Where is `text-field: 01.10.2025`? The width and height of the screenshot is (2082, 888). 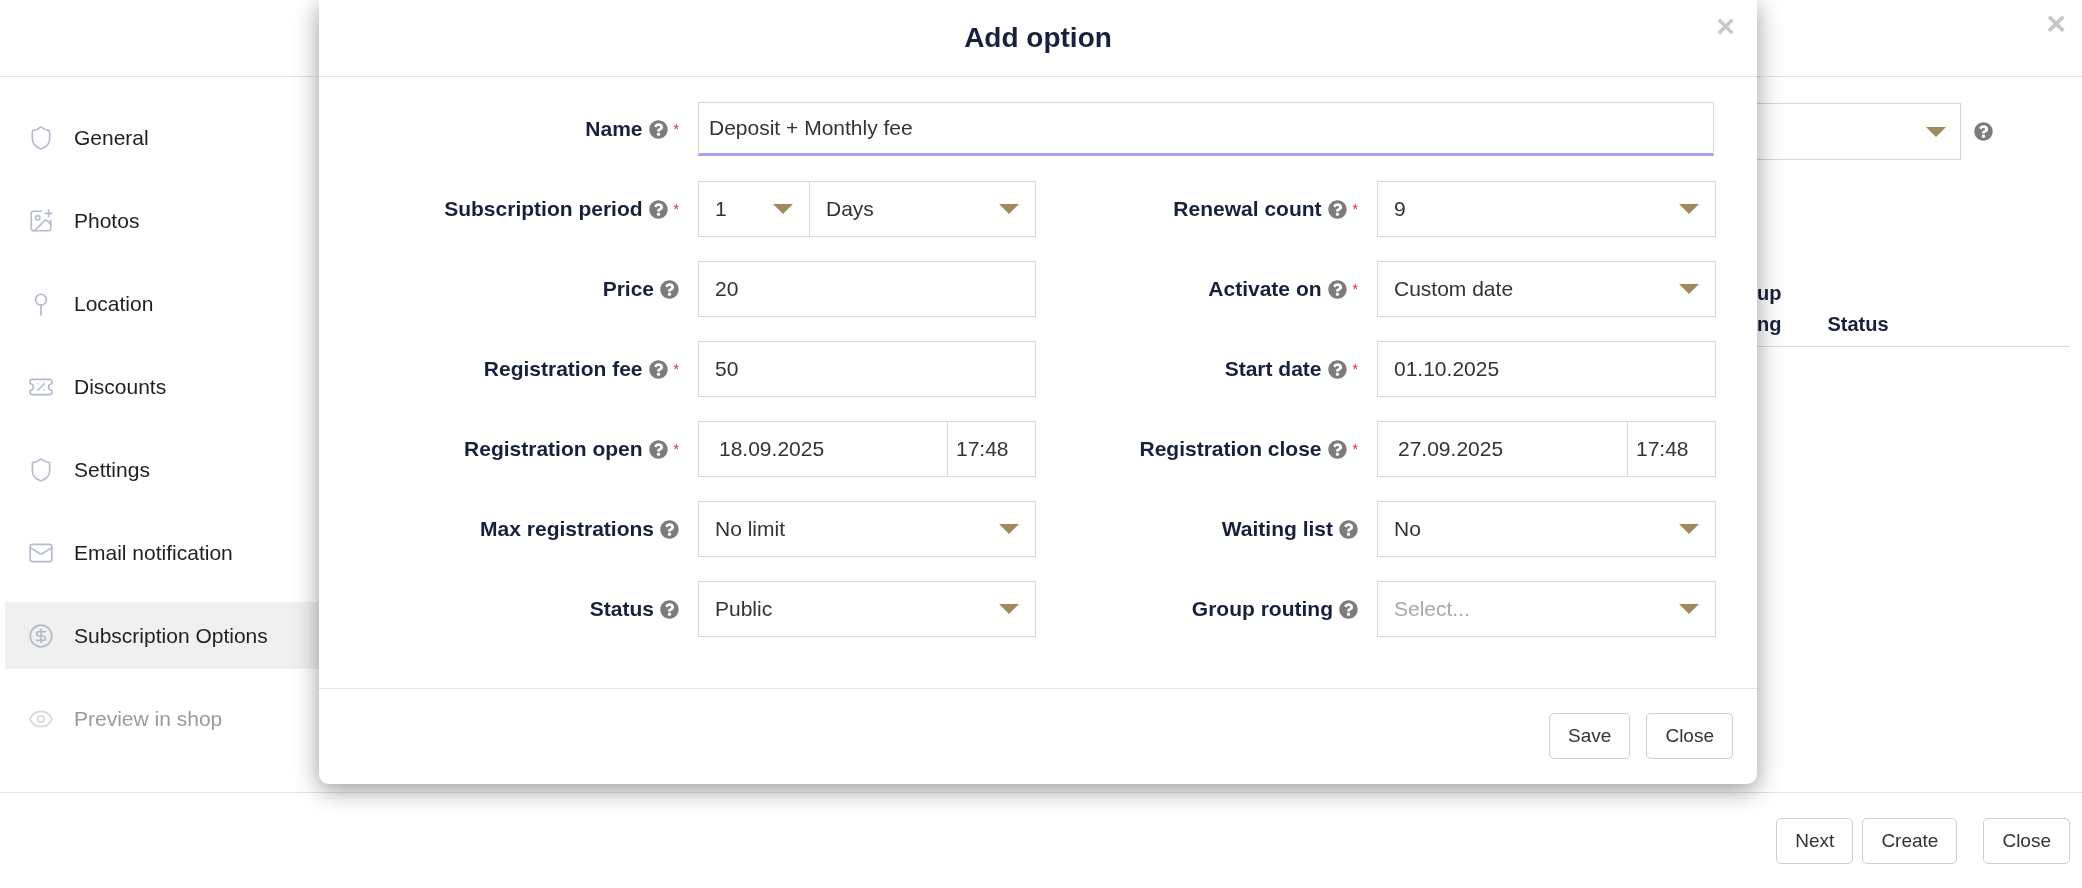
text-field: 01.10.2025 is located at coordinates (1546, 369).